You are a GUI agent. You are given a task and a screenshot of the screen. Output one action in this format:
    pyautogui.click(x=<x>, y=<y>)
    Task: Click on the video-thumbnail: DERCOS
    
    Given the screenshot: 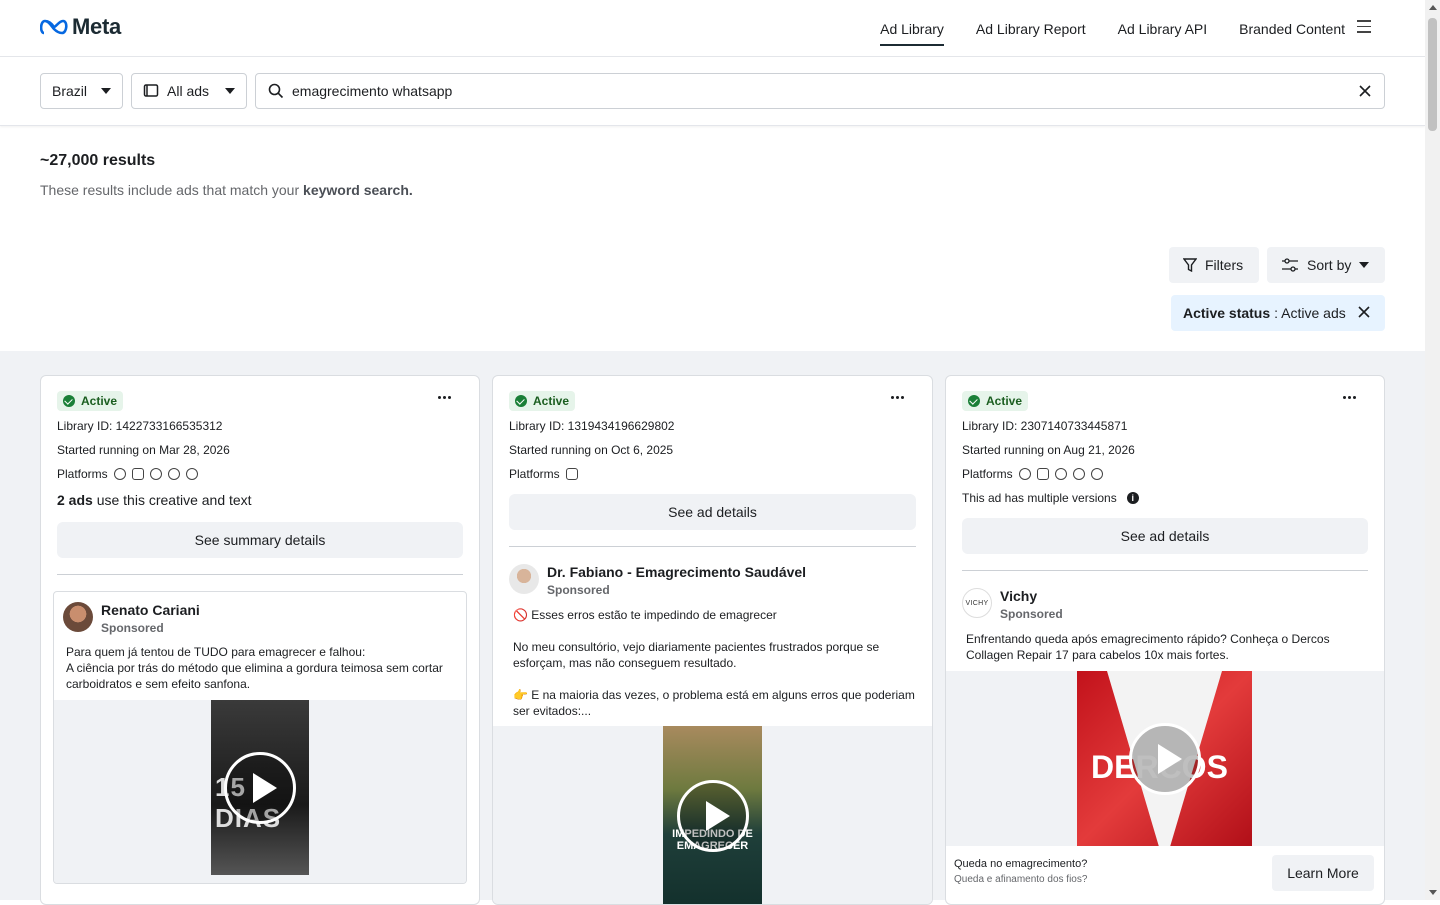 What is the action you would take?
    pyautogui.click(x=1164, y=758)
    